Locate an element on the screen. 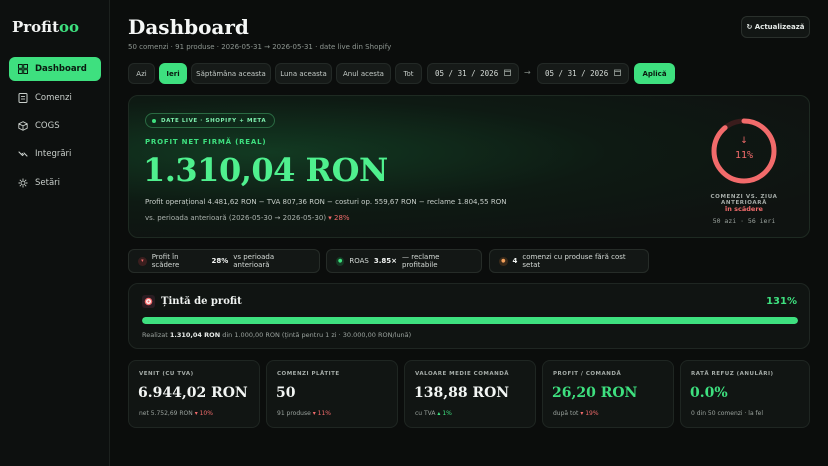 The height and width of the screenshot is (466, 828). ring-status: în scădere is located at coordinates (744, 209).